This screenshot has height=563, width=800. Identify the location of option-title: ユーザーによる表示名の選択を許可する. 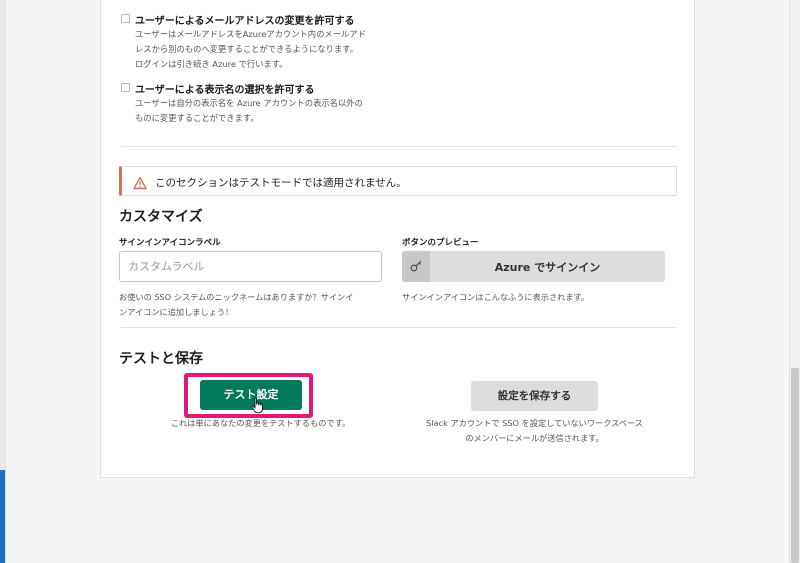
(225, 90).